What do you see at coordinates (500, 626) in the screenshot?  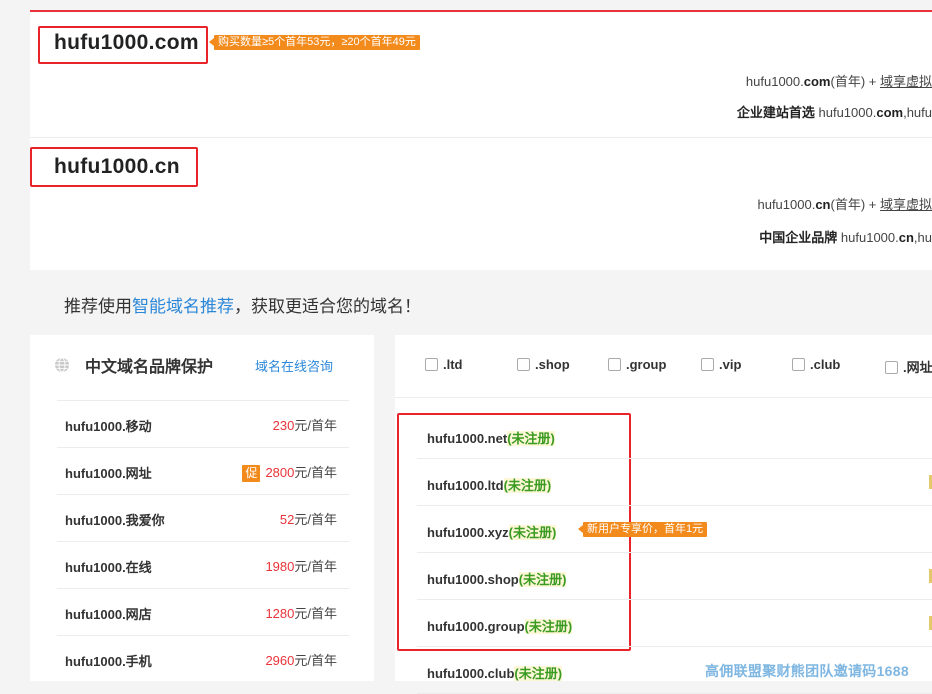 I see `result-domain: hufu1000.group(未注册)` at bounding box center [500, 626].